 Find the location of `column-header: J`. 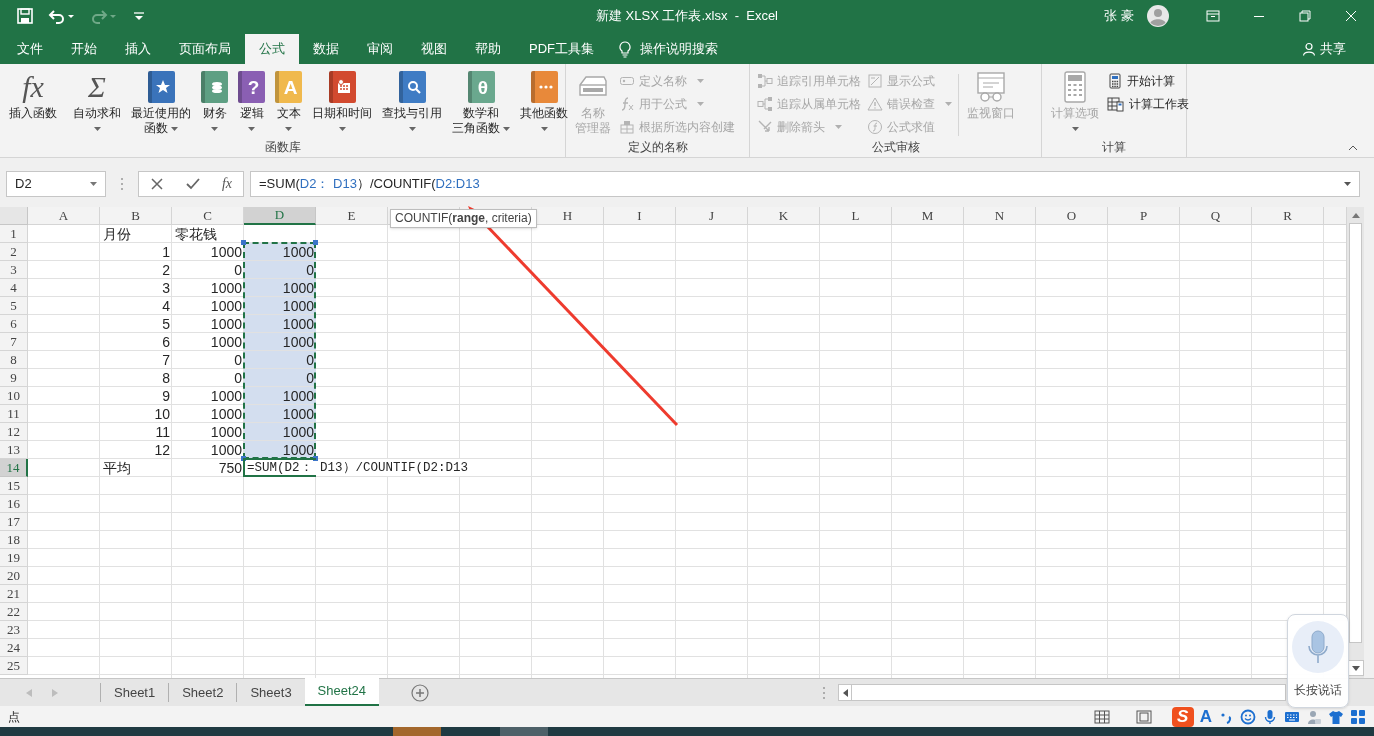

column-header: J is located at coordinates (712, 216).